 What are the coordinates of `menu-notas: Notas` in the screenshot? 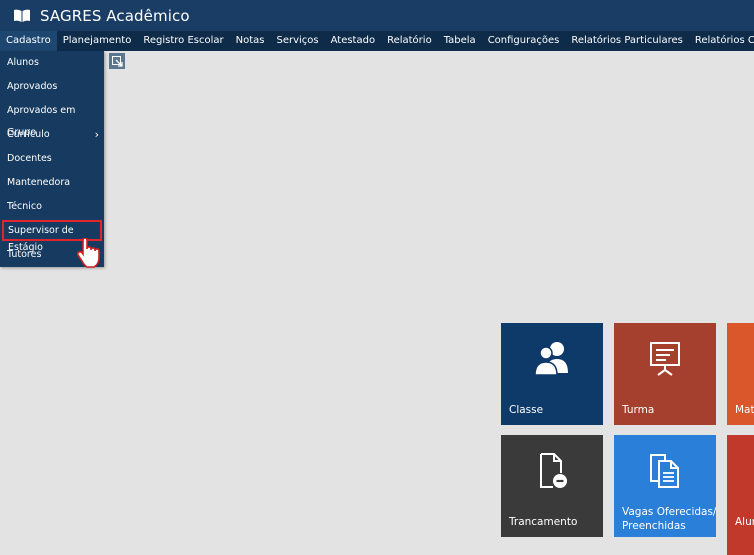 It's located at (250, 41).